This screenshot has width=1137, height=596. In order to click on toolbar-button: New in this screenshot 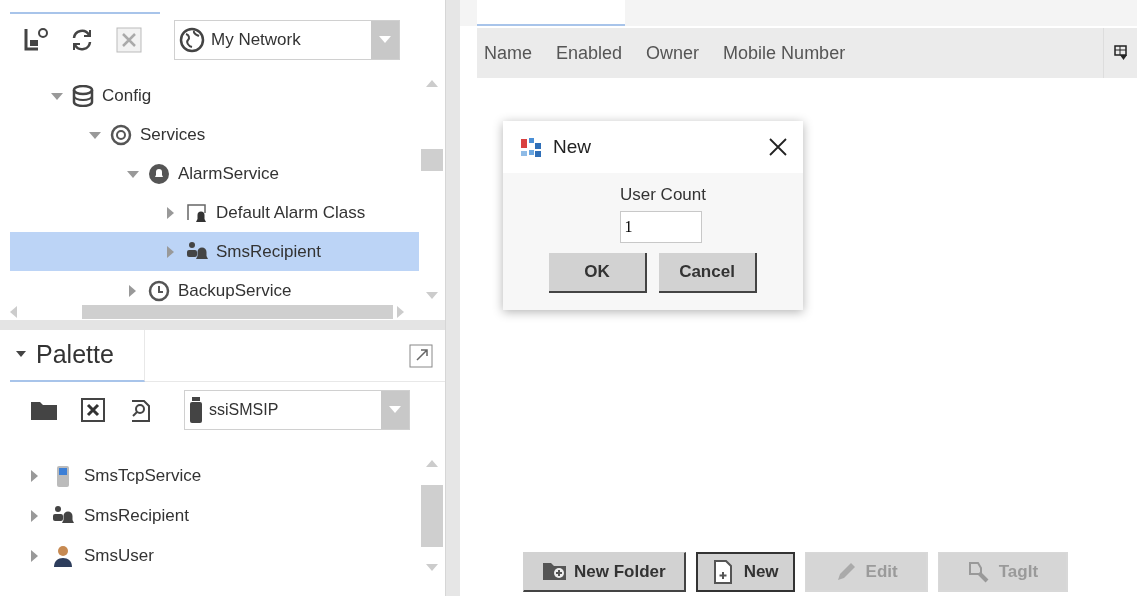, I will do `click(745, 572)`.